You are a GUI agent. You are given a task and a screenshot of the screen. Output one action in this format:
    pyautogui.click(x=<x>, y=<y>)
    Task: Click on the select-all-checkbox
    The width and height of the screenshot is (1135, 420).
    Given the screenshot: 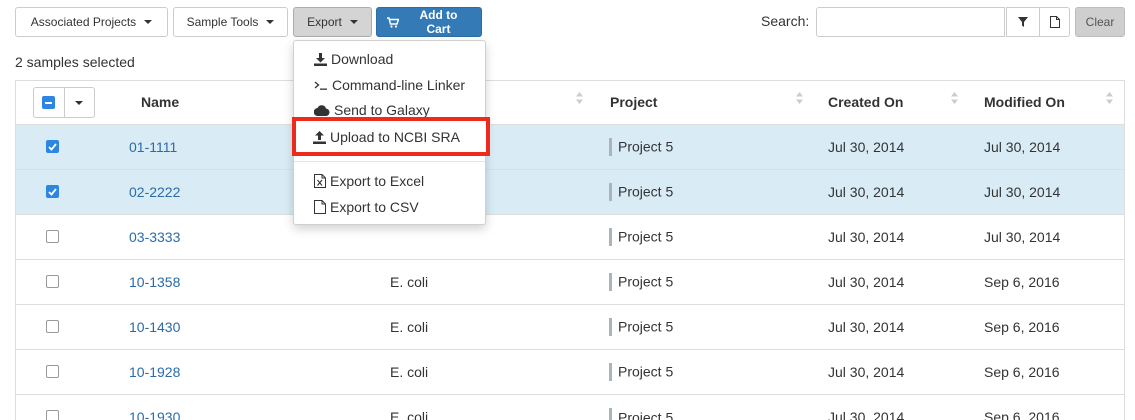 What is the action you would take?
    pyautogui.click(x=49, y=102)
    